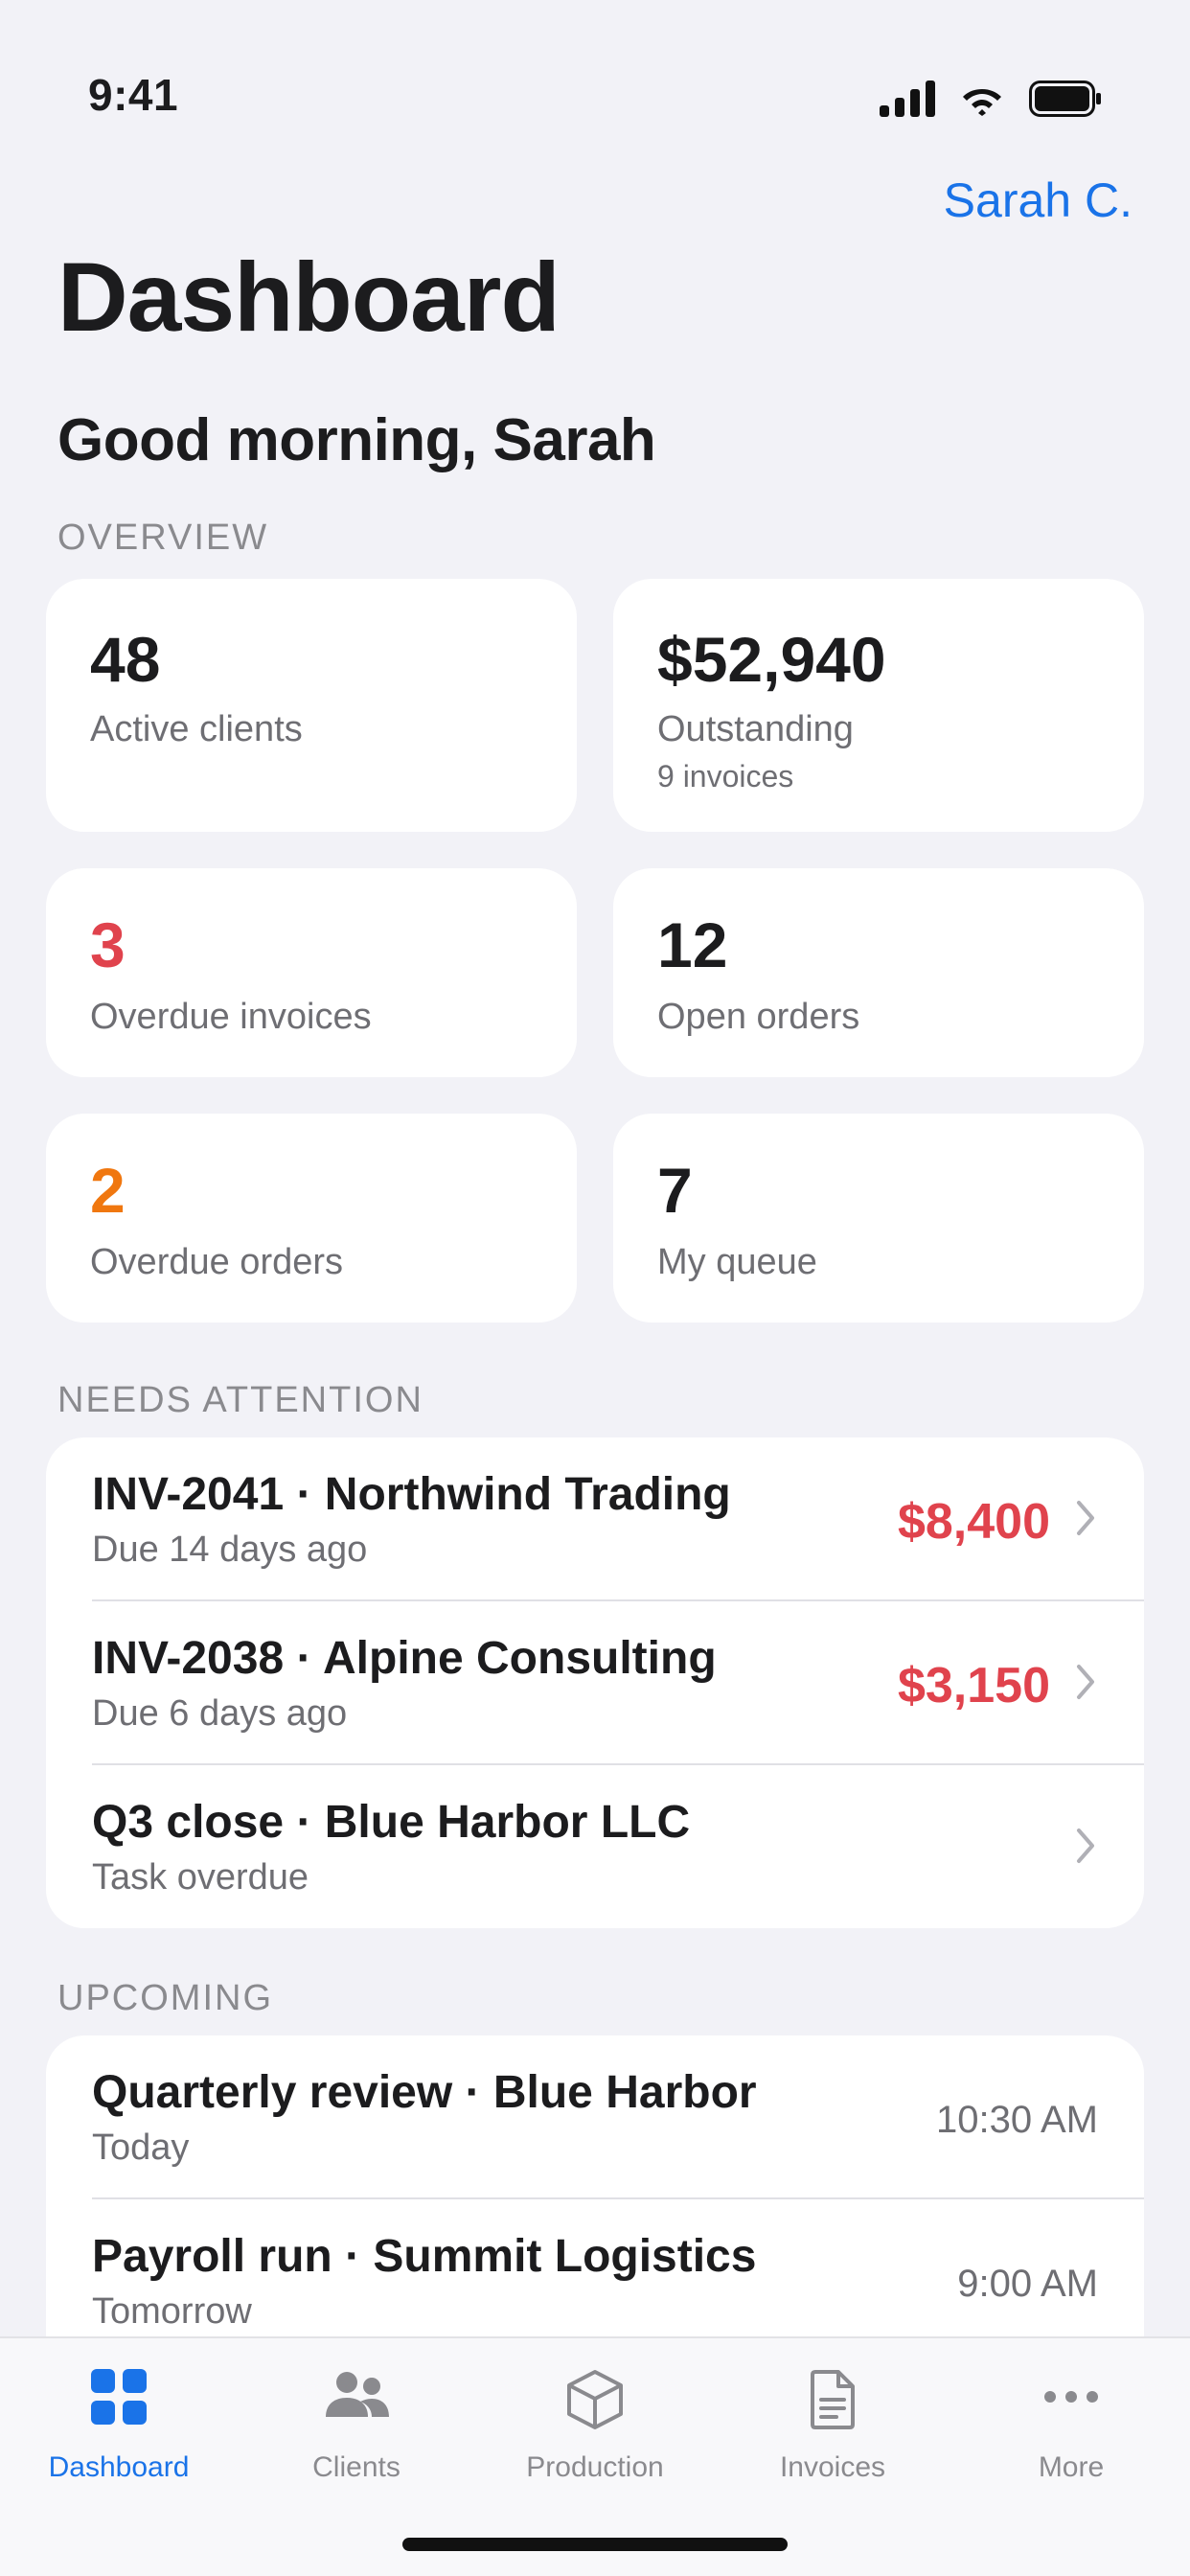 This screenshot has height=2576, width=1190. Describe the element at coordinates (357, 2424) in the screenshot. I see `tab-clients: Clients` at that location.